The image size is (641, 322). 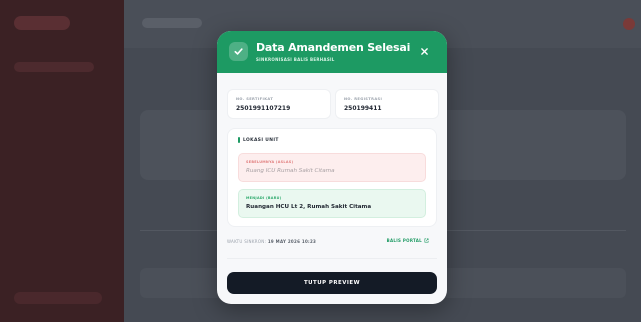 I want to click on old-location-value: Ruang ICU Rumah Sakit Citama, so click(x=290, y=171).